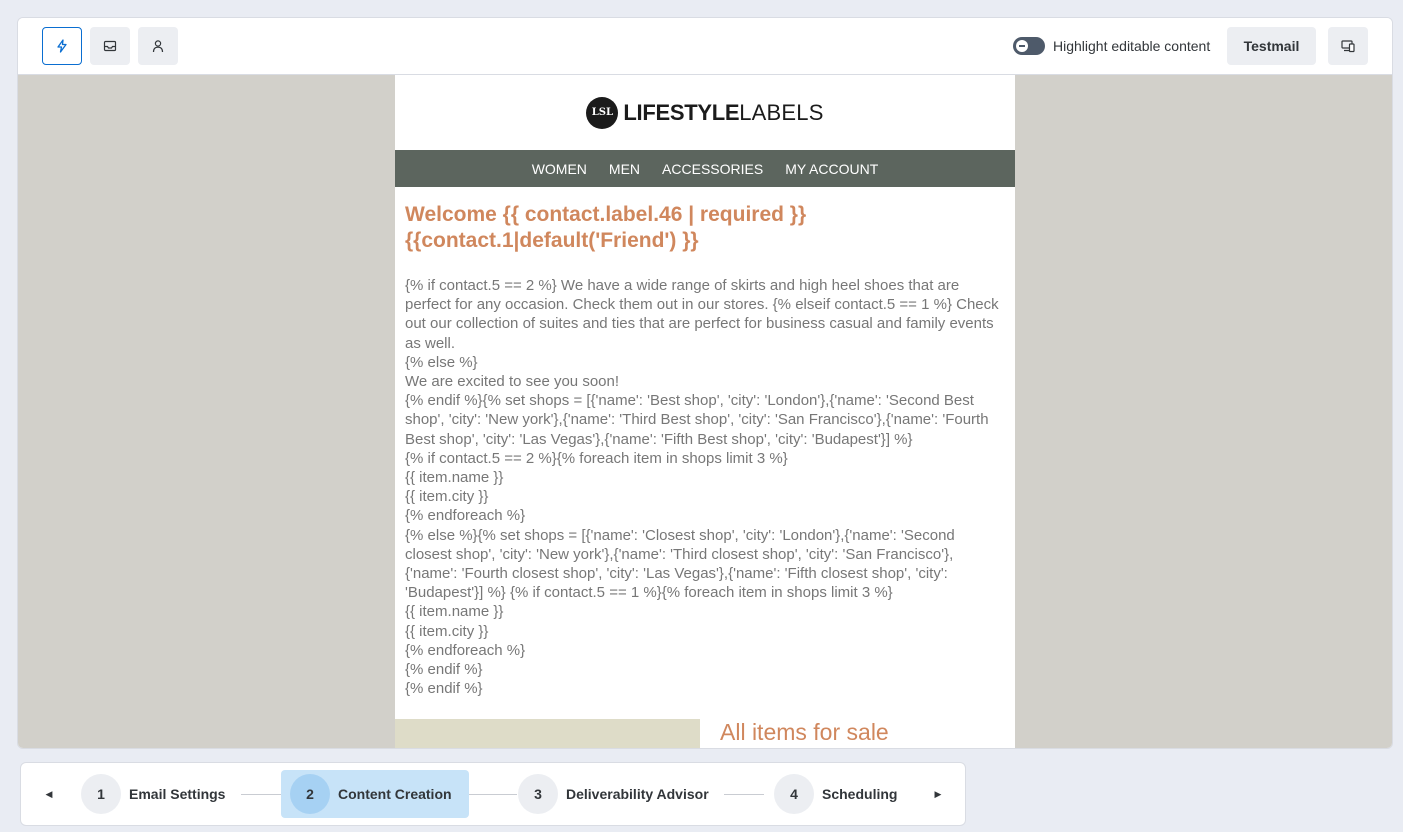 The height and width of the screenshot is (832, 1403). I want to click on email-navbar: WOMEN MEN ACCESSORIES MY ACCOUNT, so click(705, 168).